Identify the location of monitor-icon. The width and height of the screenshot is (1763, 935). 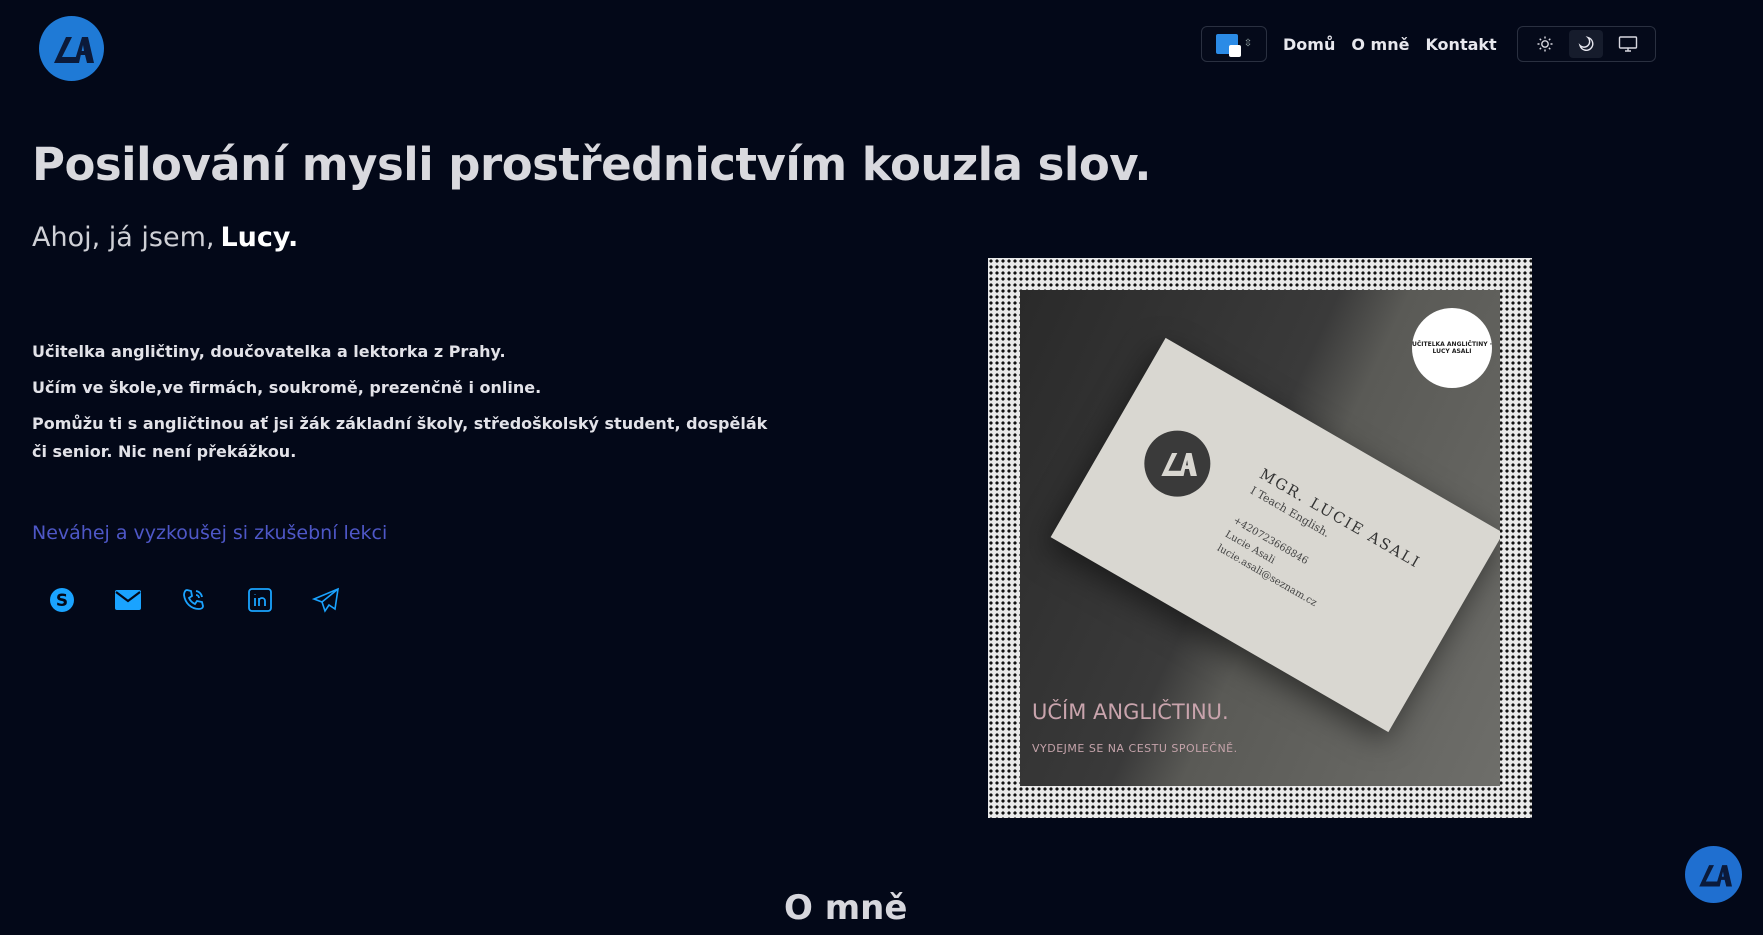
(1628, 44).